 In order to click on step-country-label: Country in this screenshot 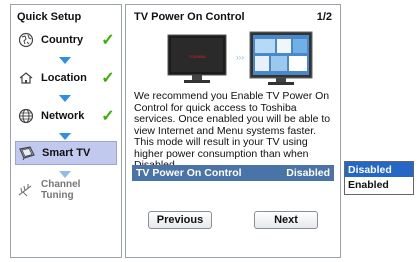, I will do `click(62, 40)`.